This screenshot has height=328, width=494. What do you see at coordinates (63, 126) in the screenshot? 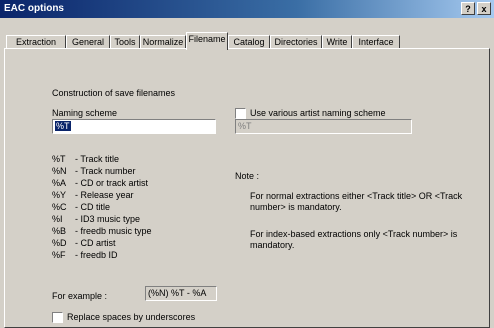
I see `naming-scheme-value: %T` at bounding box center [63, 126].